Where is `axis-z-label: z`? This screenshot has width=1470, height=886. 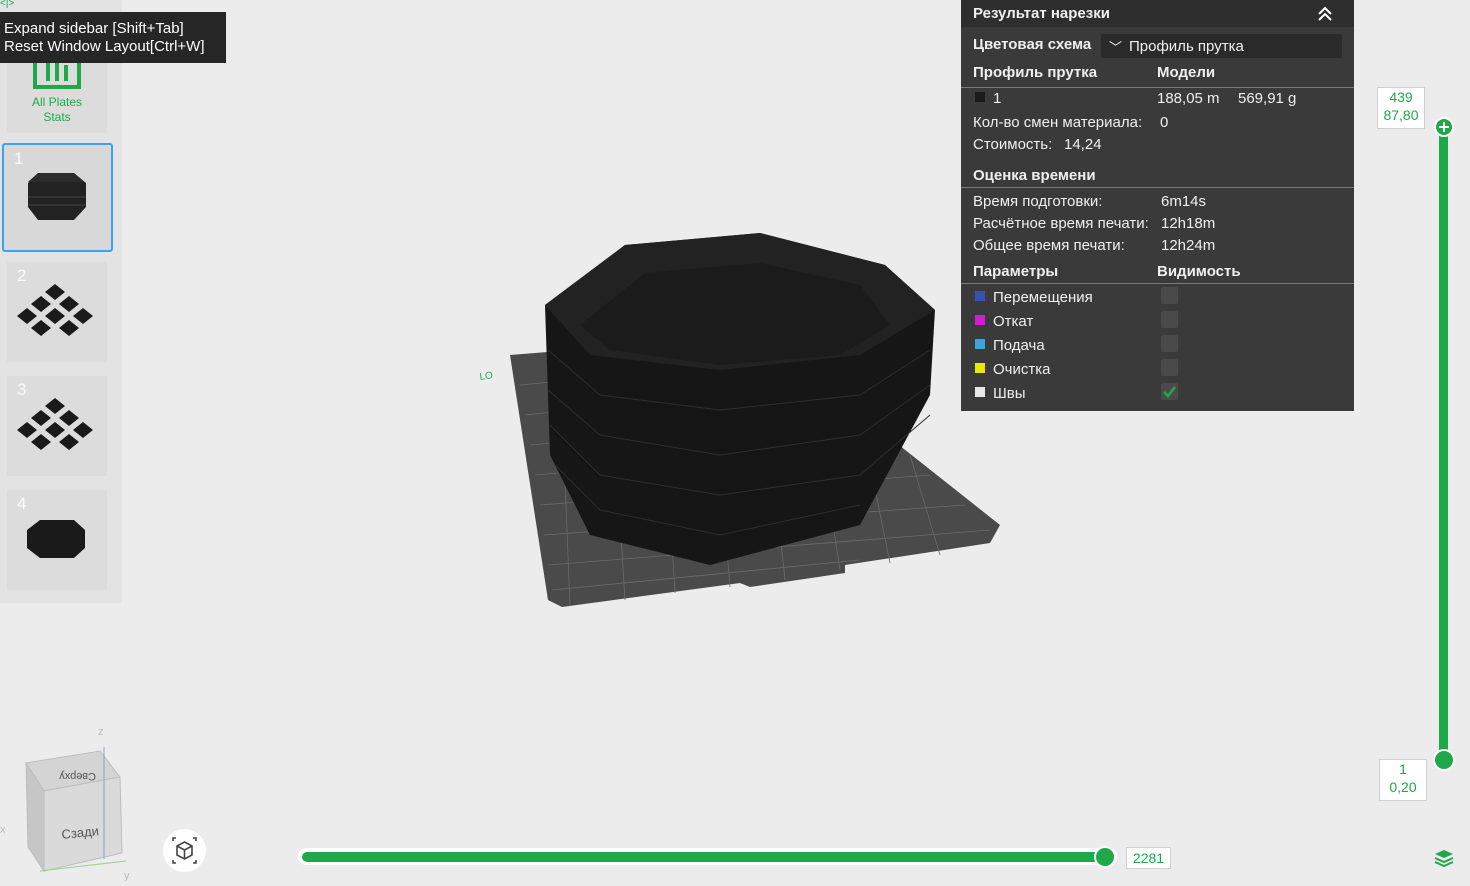
axis-z-label: z is located at coordinates (101, 732).